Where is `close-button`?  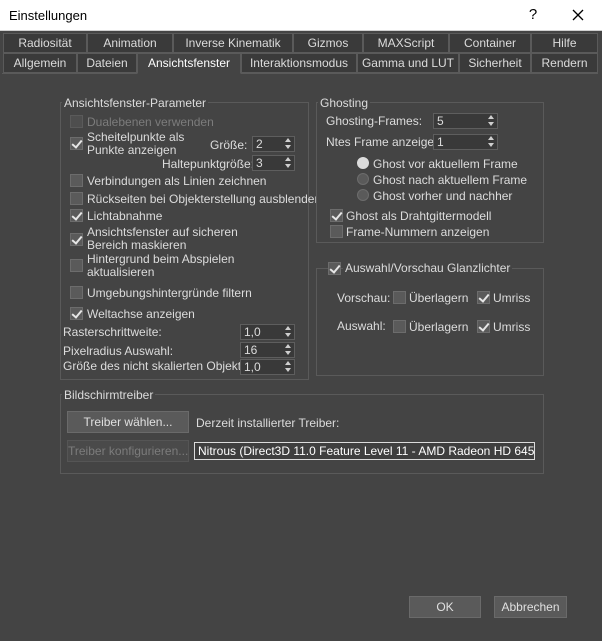 close-button is located at coordinates (578, 15).